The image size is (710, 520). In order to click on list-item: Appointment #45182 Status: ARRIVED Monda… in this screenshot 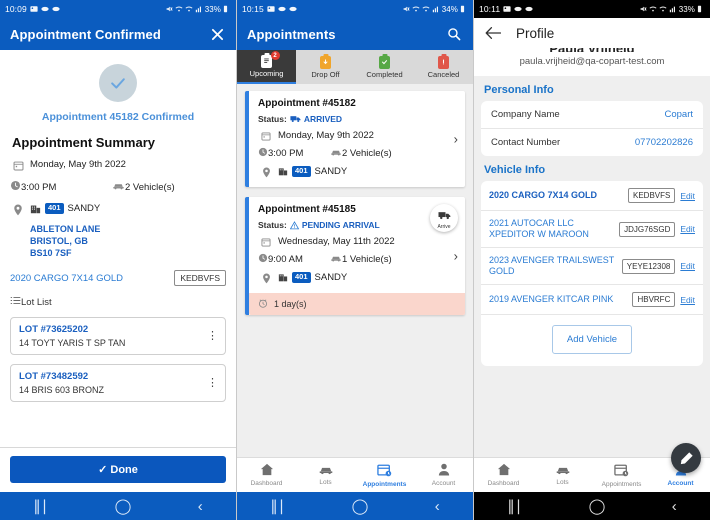, I will do `click(355, 139)`.